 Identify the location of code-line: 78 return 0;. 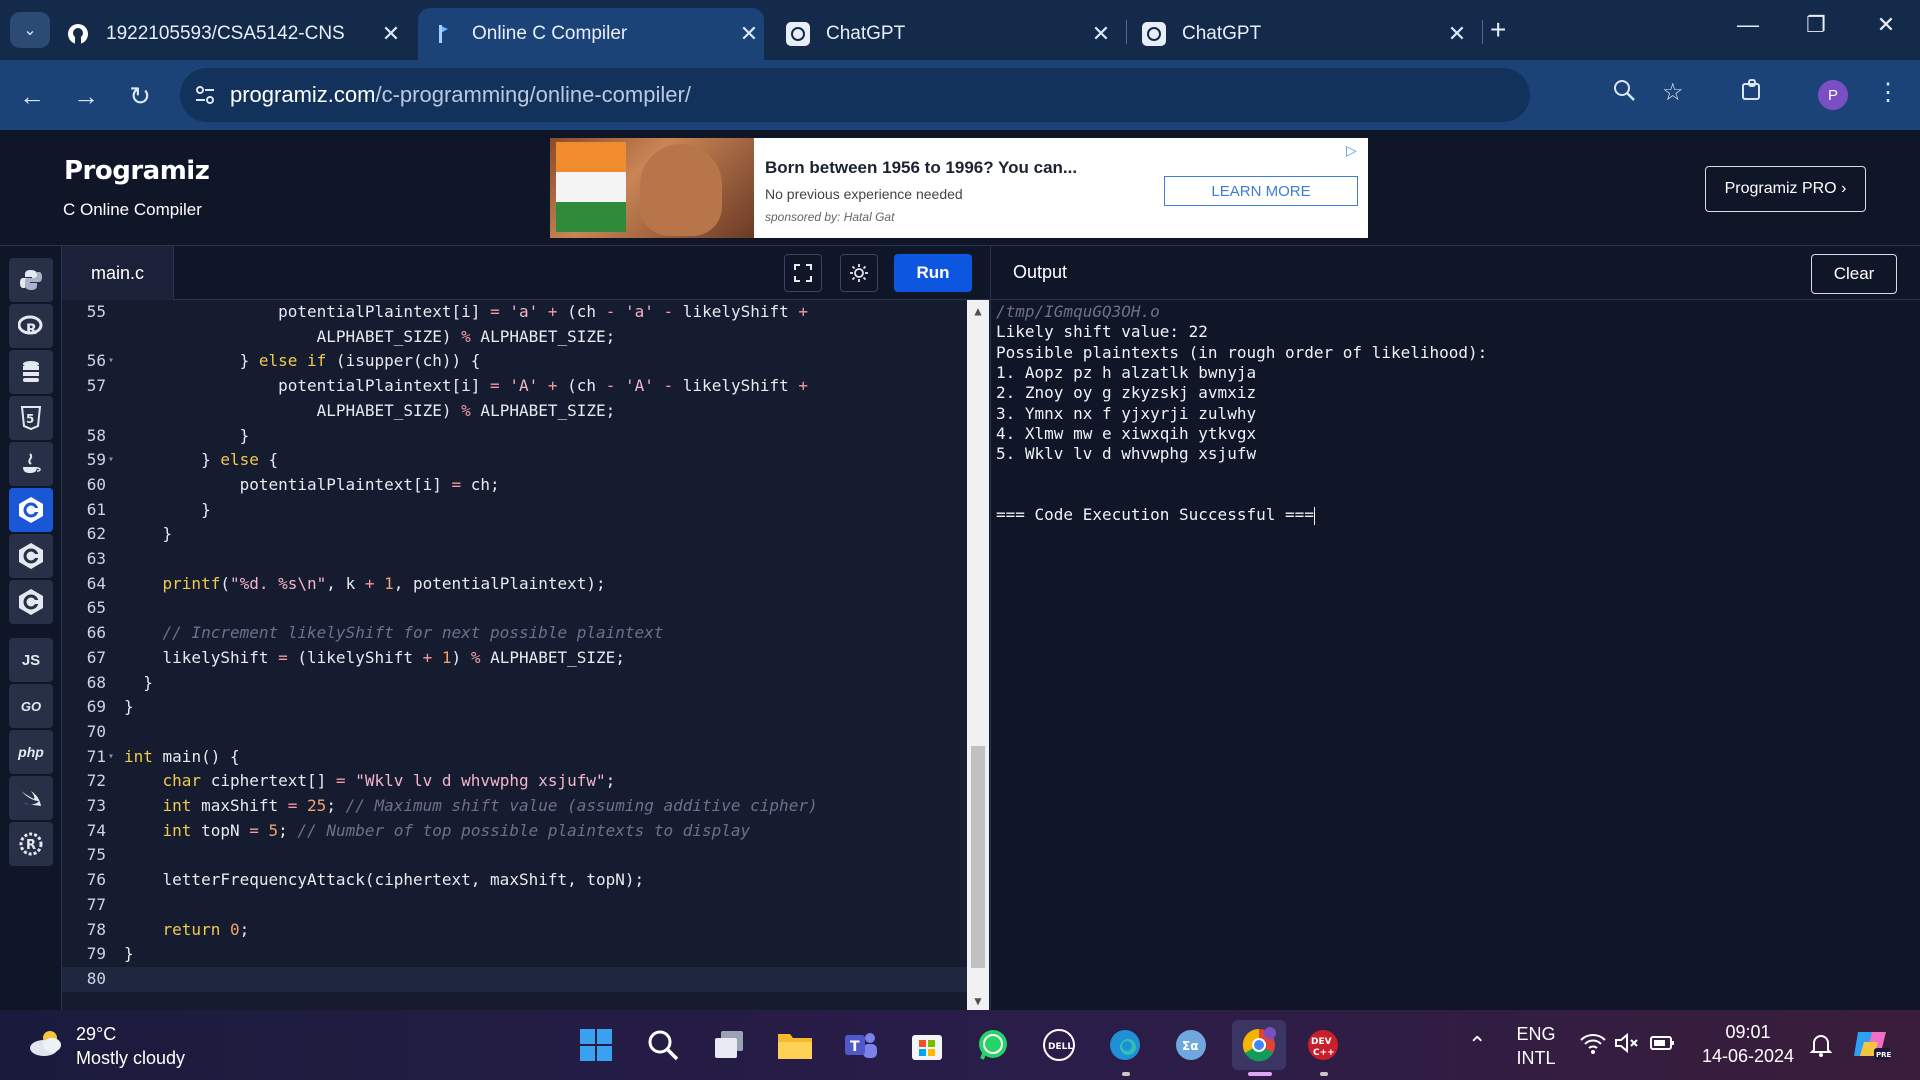
(514, 930).